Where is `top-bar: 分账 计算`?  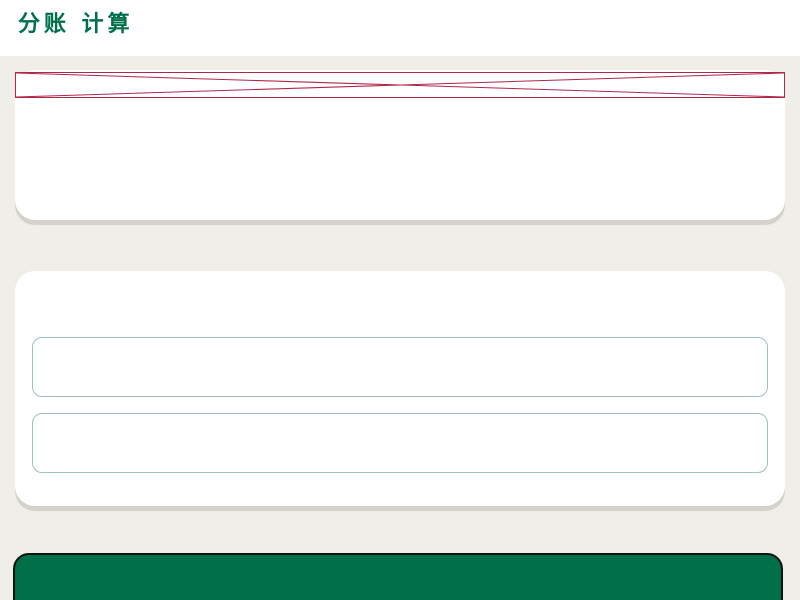 top-bar: 分账 计算 is located at coordinates (400, 28).